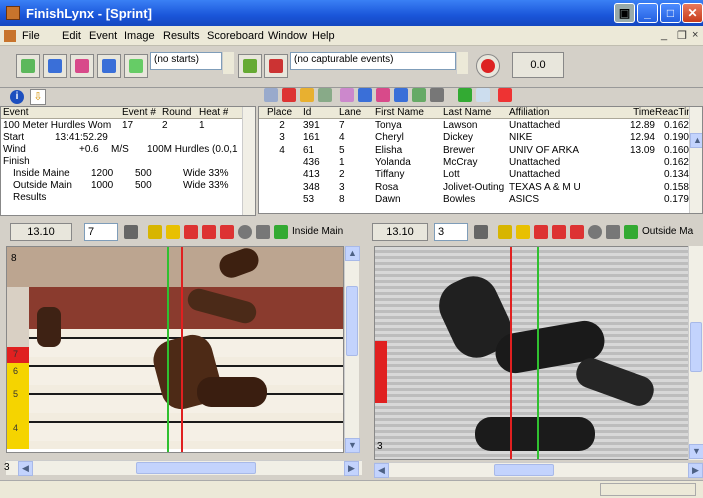 The height and width of the screenshot is (498, 703). What do you see at coordinates (276, 66) in the screenshot?
I see `traffic-light-icon` at bounding box center [276, 66].